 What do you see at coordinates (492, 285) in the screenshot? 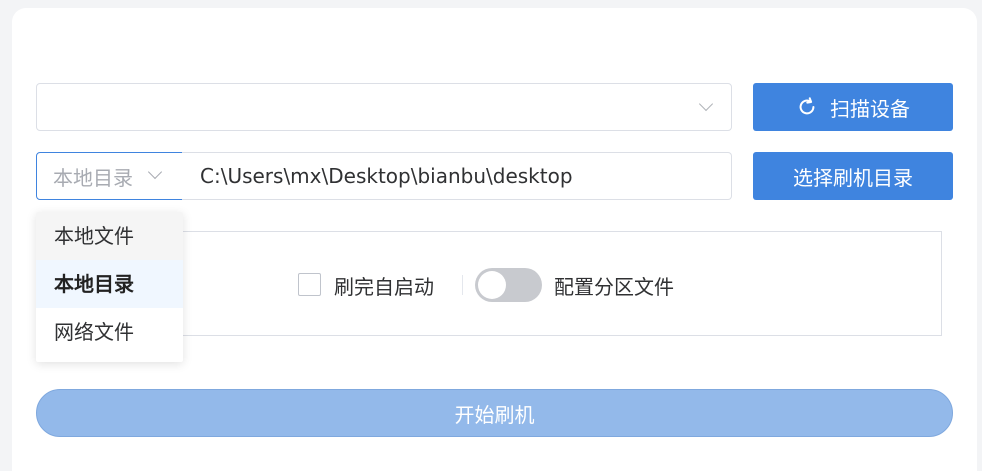
I see `toggle-knob` at bounding box center [492, 285].